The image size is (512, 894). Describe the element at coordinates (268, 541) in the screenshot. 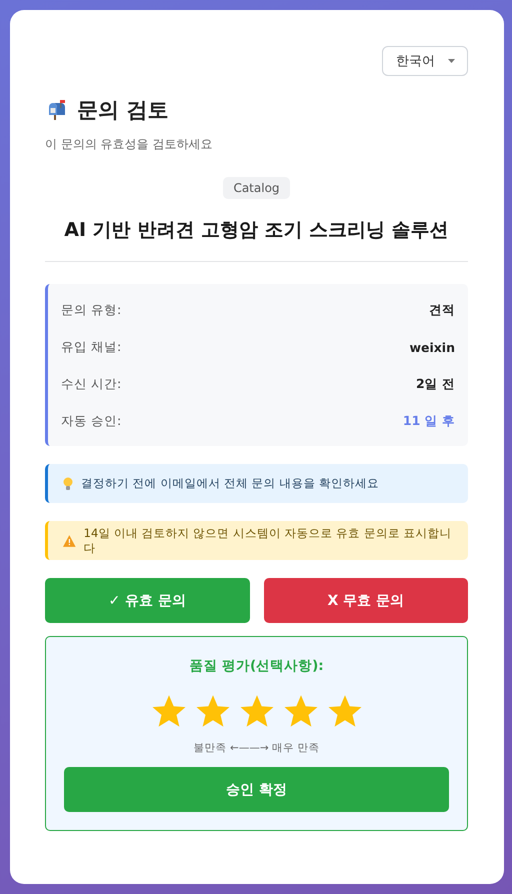

I see `alert-text: 14일 이내 검토하지 않으면 시스템이 자동으로 유효 문의로 표시합니다` at that location.